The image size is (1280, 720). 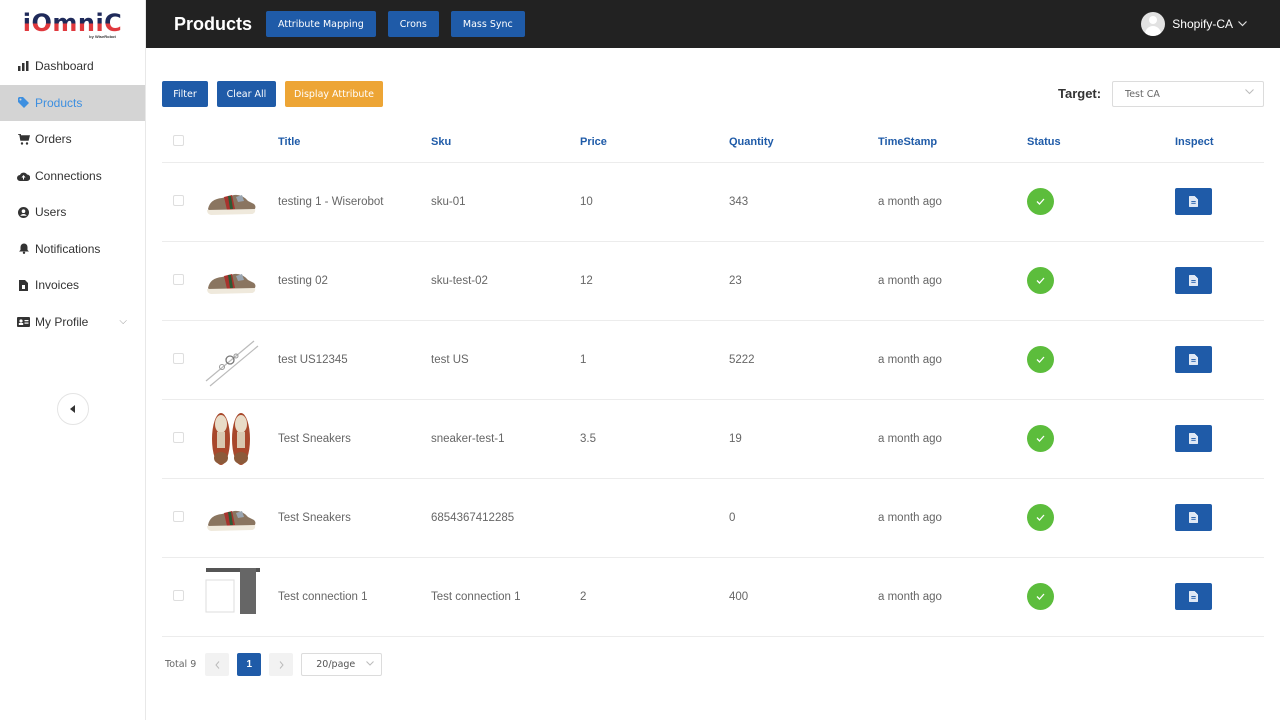 I want to click on select-all-checkbox, so click(x=178, y=140).